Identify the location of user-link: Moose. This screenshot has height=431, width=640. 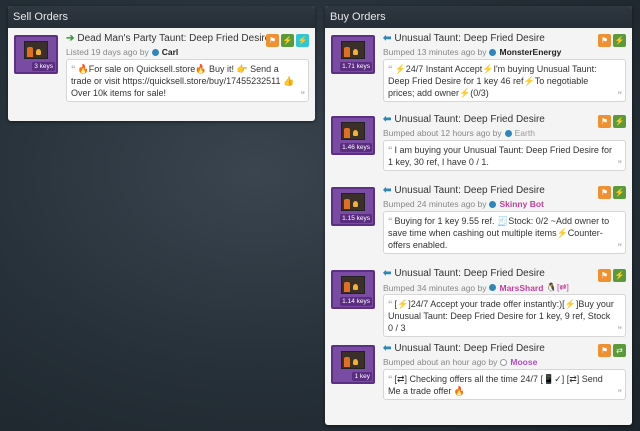
(523, 362).